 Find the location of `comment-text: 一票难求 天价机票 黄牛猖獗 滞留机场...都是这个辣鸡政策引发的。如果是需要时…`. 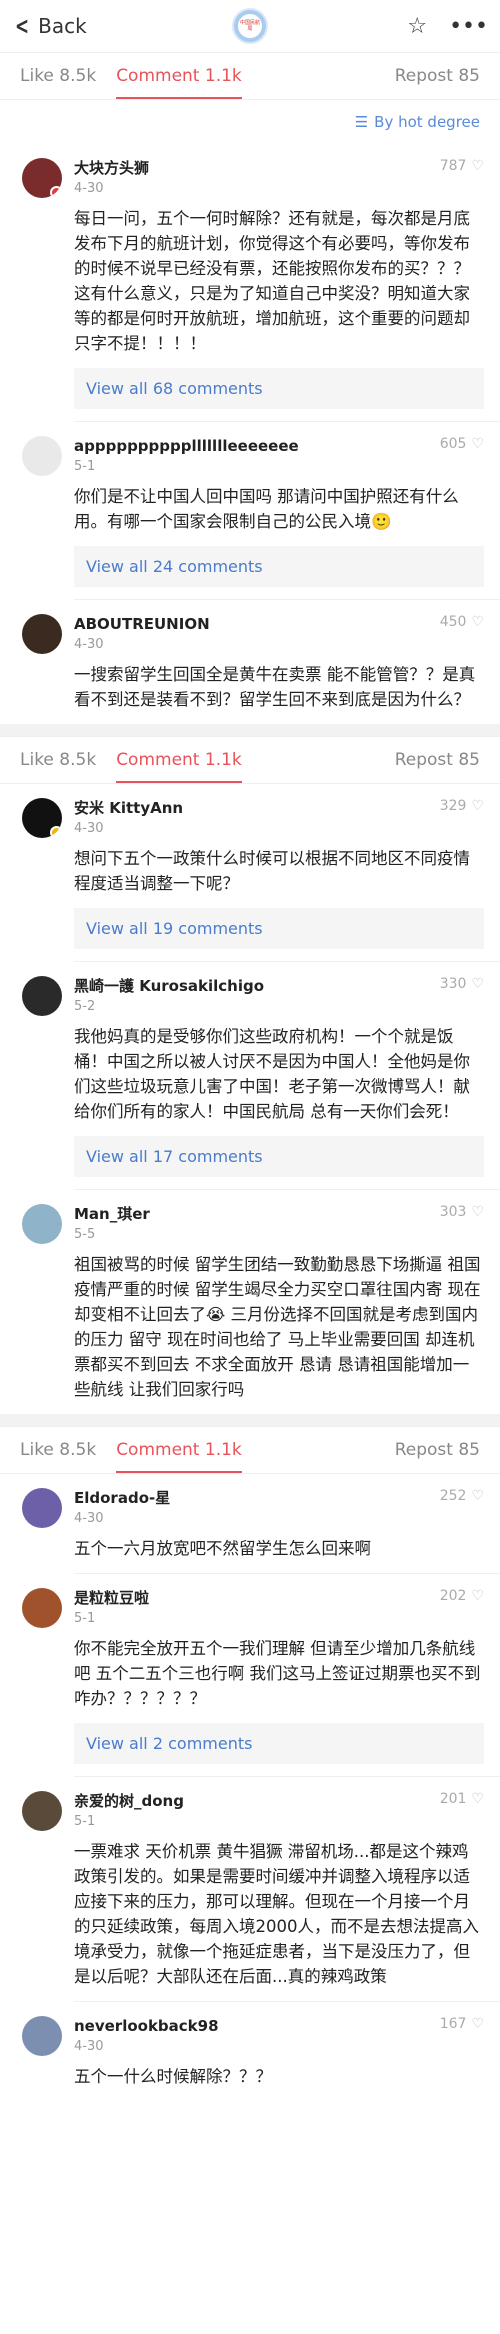

comment-text: 一票难求 天价机票 黄牛猖獗 滞留机场...都是这个辣鸡政策引发的。如果是需要时… is located at coordinates (276, 1914).